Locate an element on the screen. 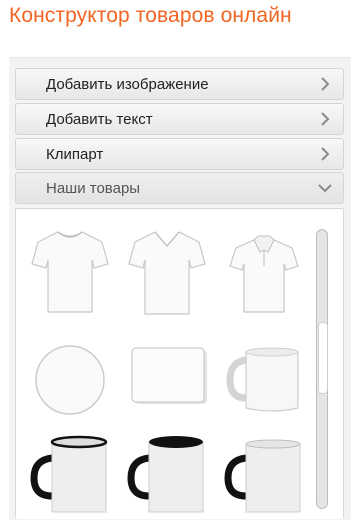 Image resolution: width=361 pixels, height=520 pixels. tshirt-icon is located at coordinates (70, 272).